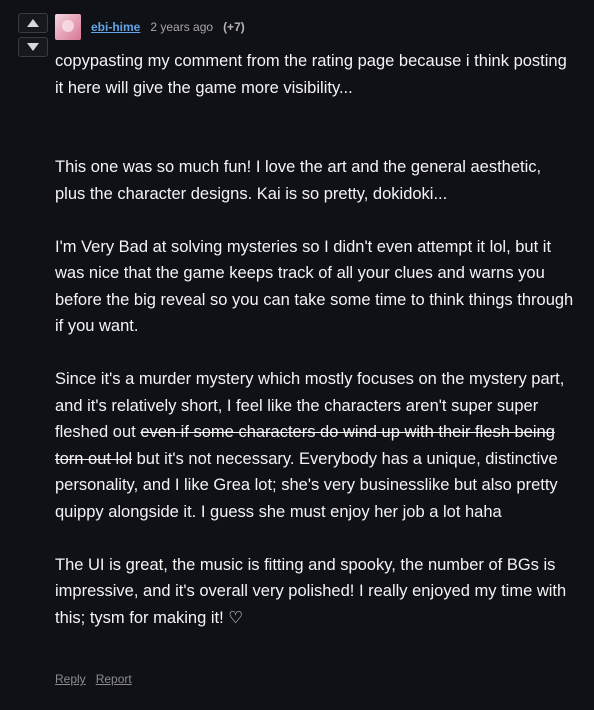 This screenshot has height=710, width=594. Describe the element at coordinates (182, 27) in the screenshot. I see `timestamp: 2 years ago` at that location.